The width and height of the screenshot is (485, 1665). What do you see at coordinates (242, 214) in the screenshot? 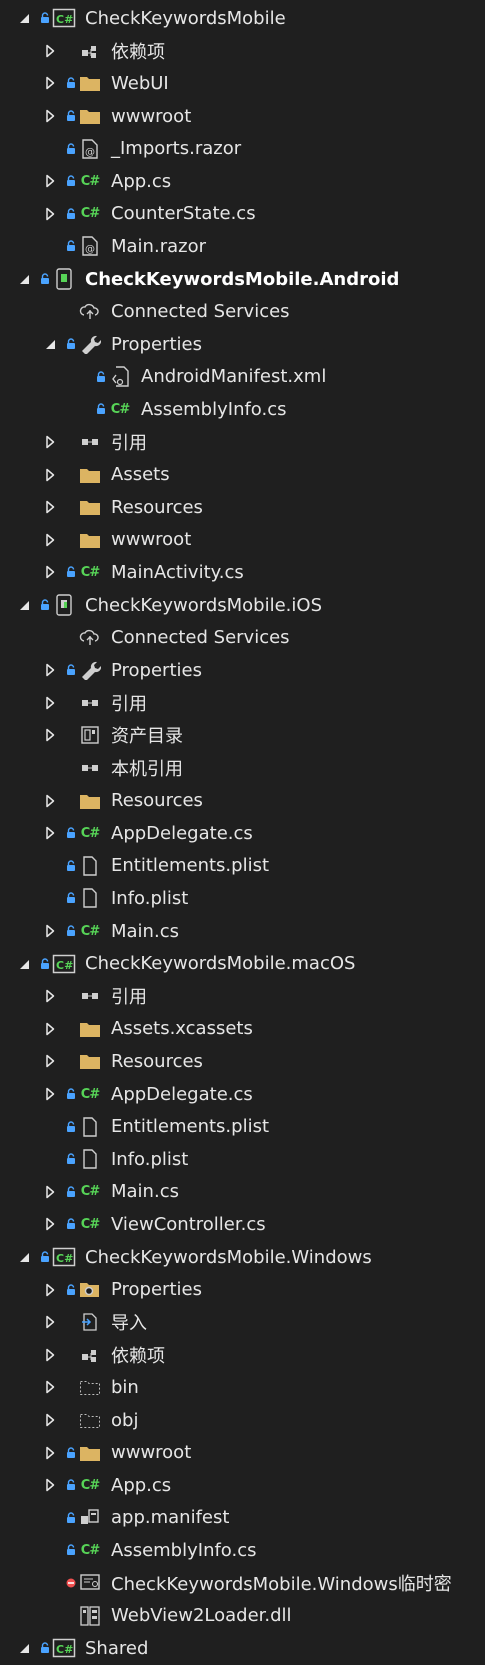
I see `tree-item: C# CounterState.cs` at bounding box center [242, 214].